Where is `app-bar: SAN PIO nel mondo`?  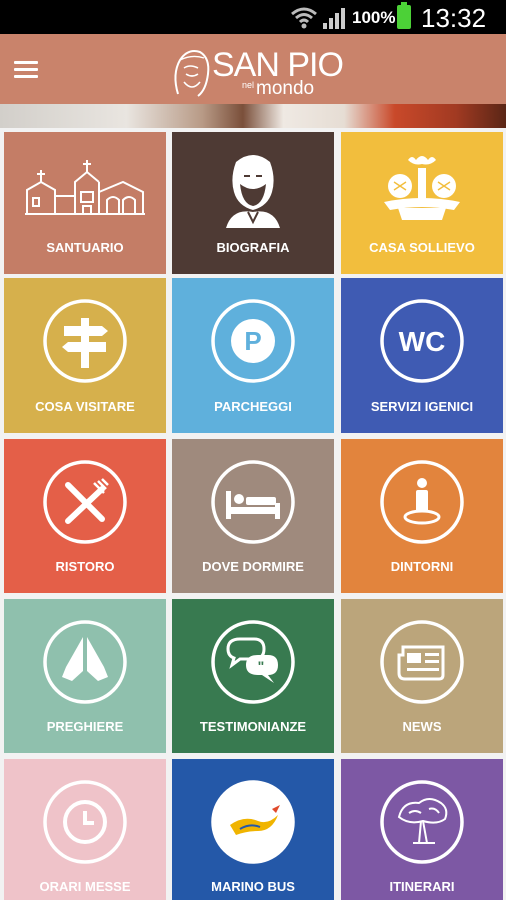 app-bar: SAN PIO nel mondo is located at coordinates (253, 69).